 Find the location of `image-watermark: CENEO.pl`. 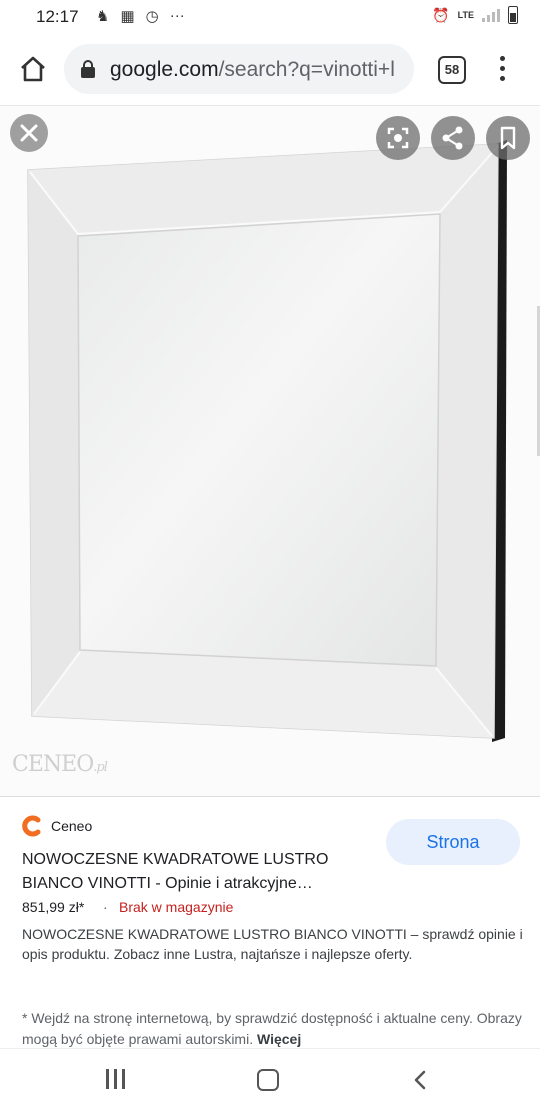

image-watermark: CENEO.pl is located at coordinates (60, 764).